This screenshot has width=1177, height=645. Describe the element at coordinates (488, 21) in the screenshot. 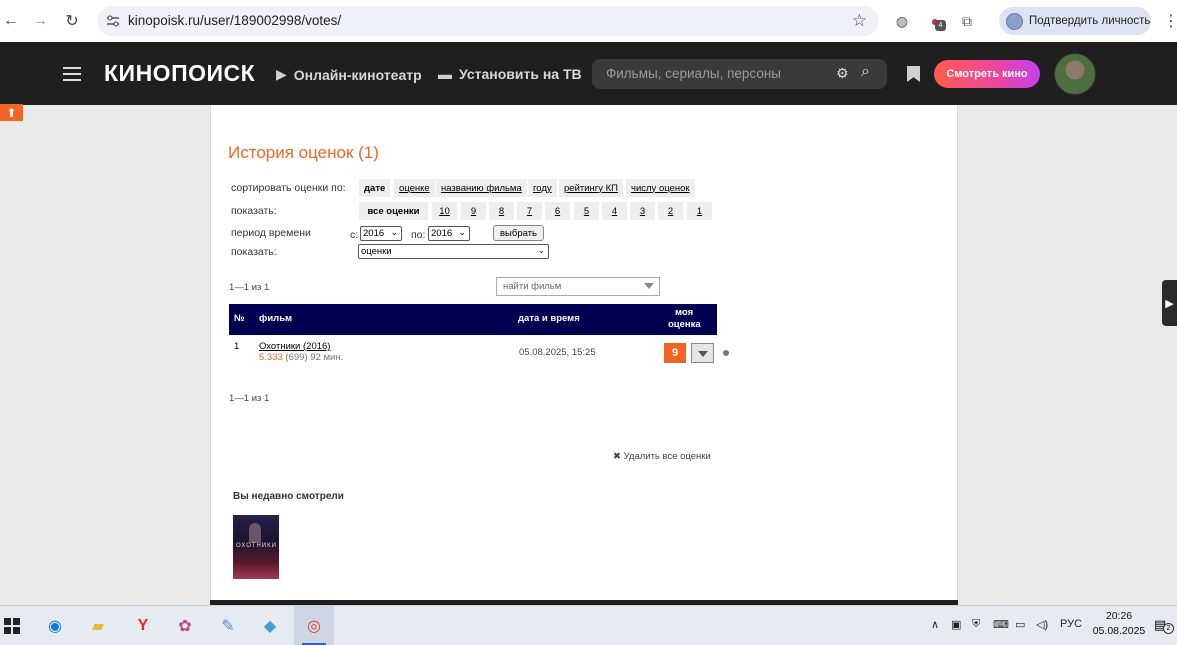

I see `address-bar: kinopoisk.ru/user/189002998/votes/ ☆` at that location.